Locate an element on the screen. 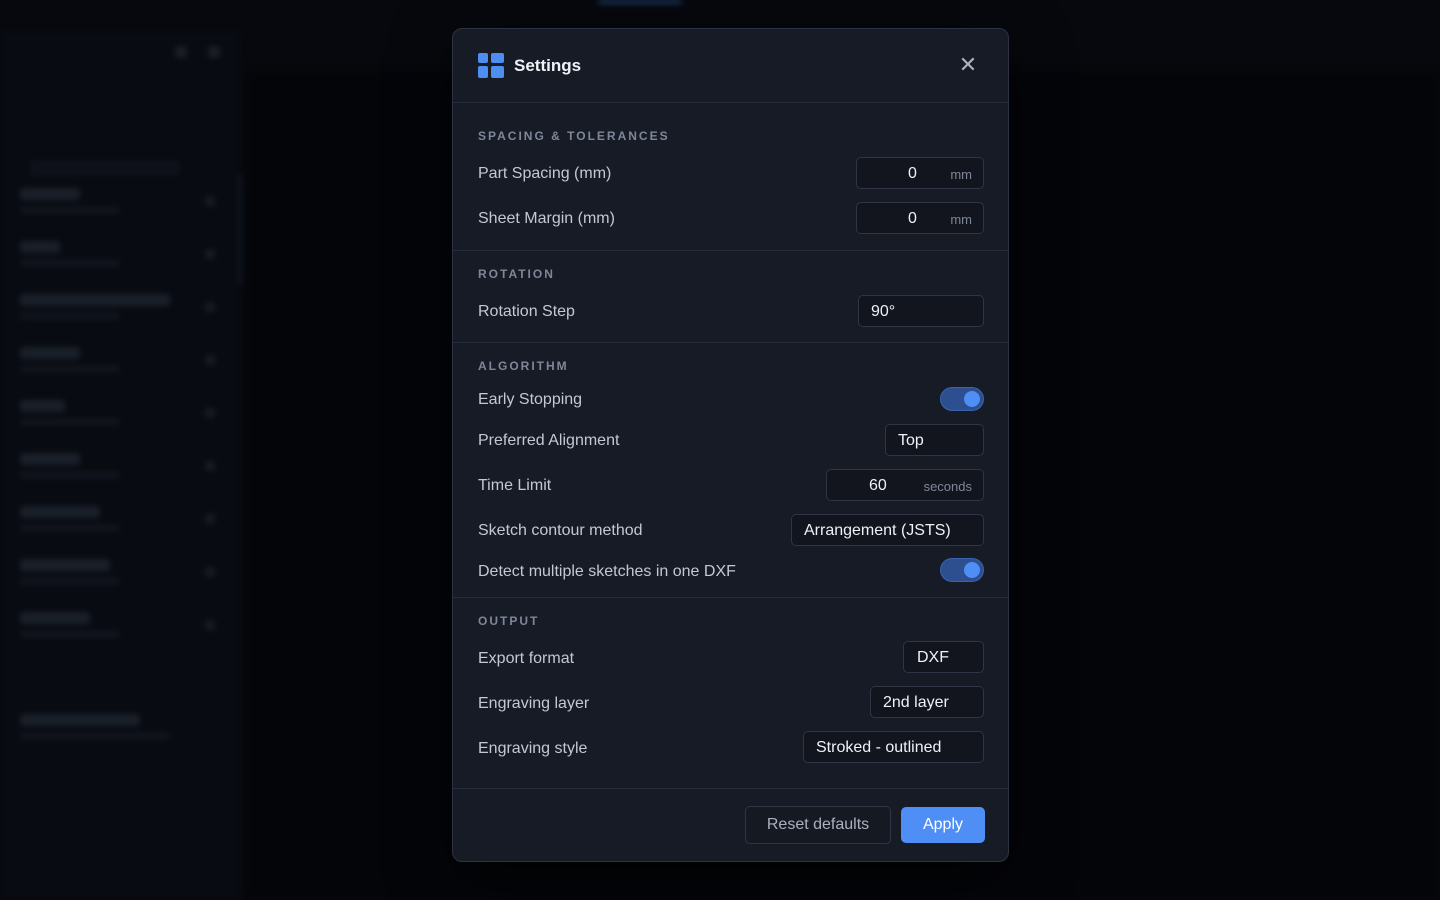 The image size is (1440, 900). sketch-contour-value: Arrangement (JSTS) is located at coordinates (877, 530).